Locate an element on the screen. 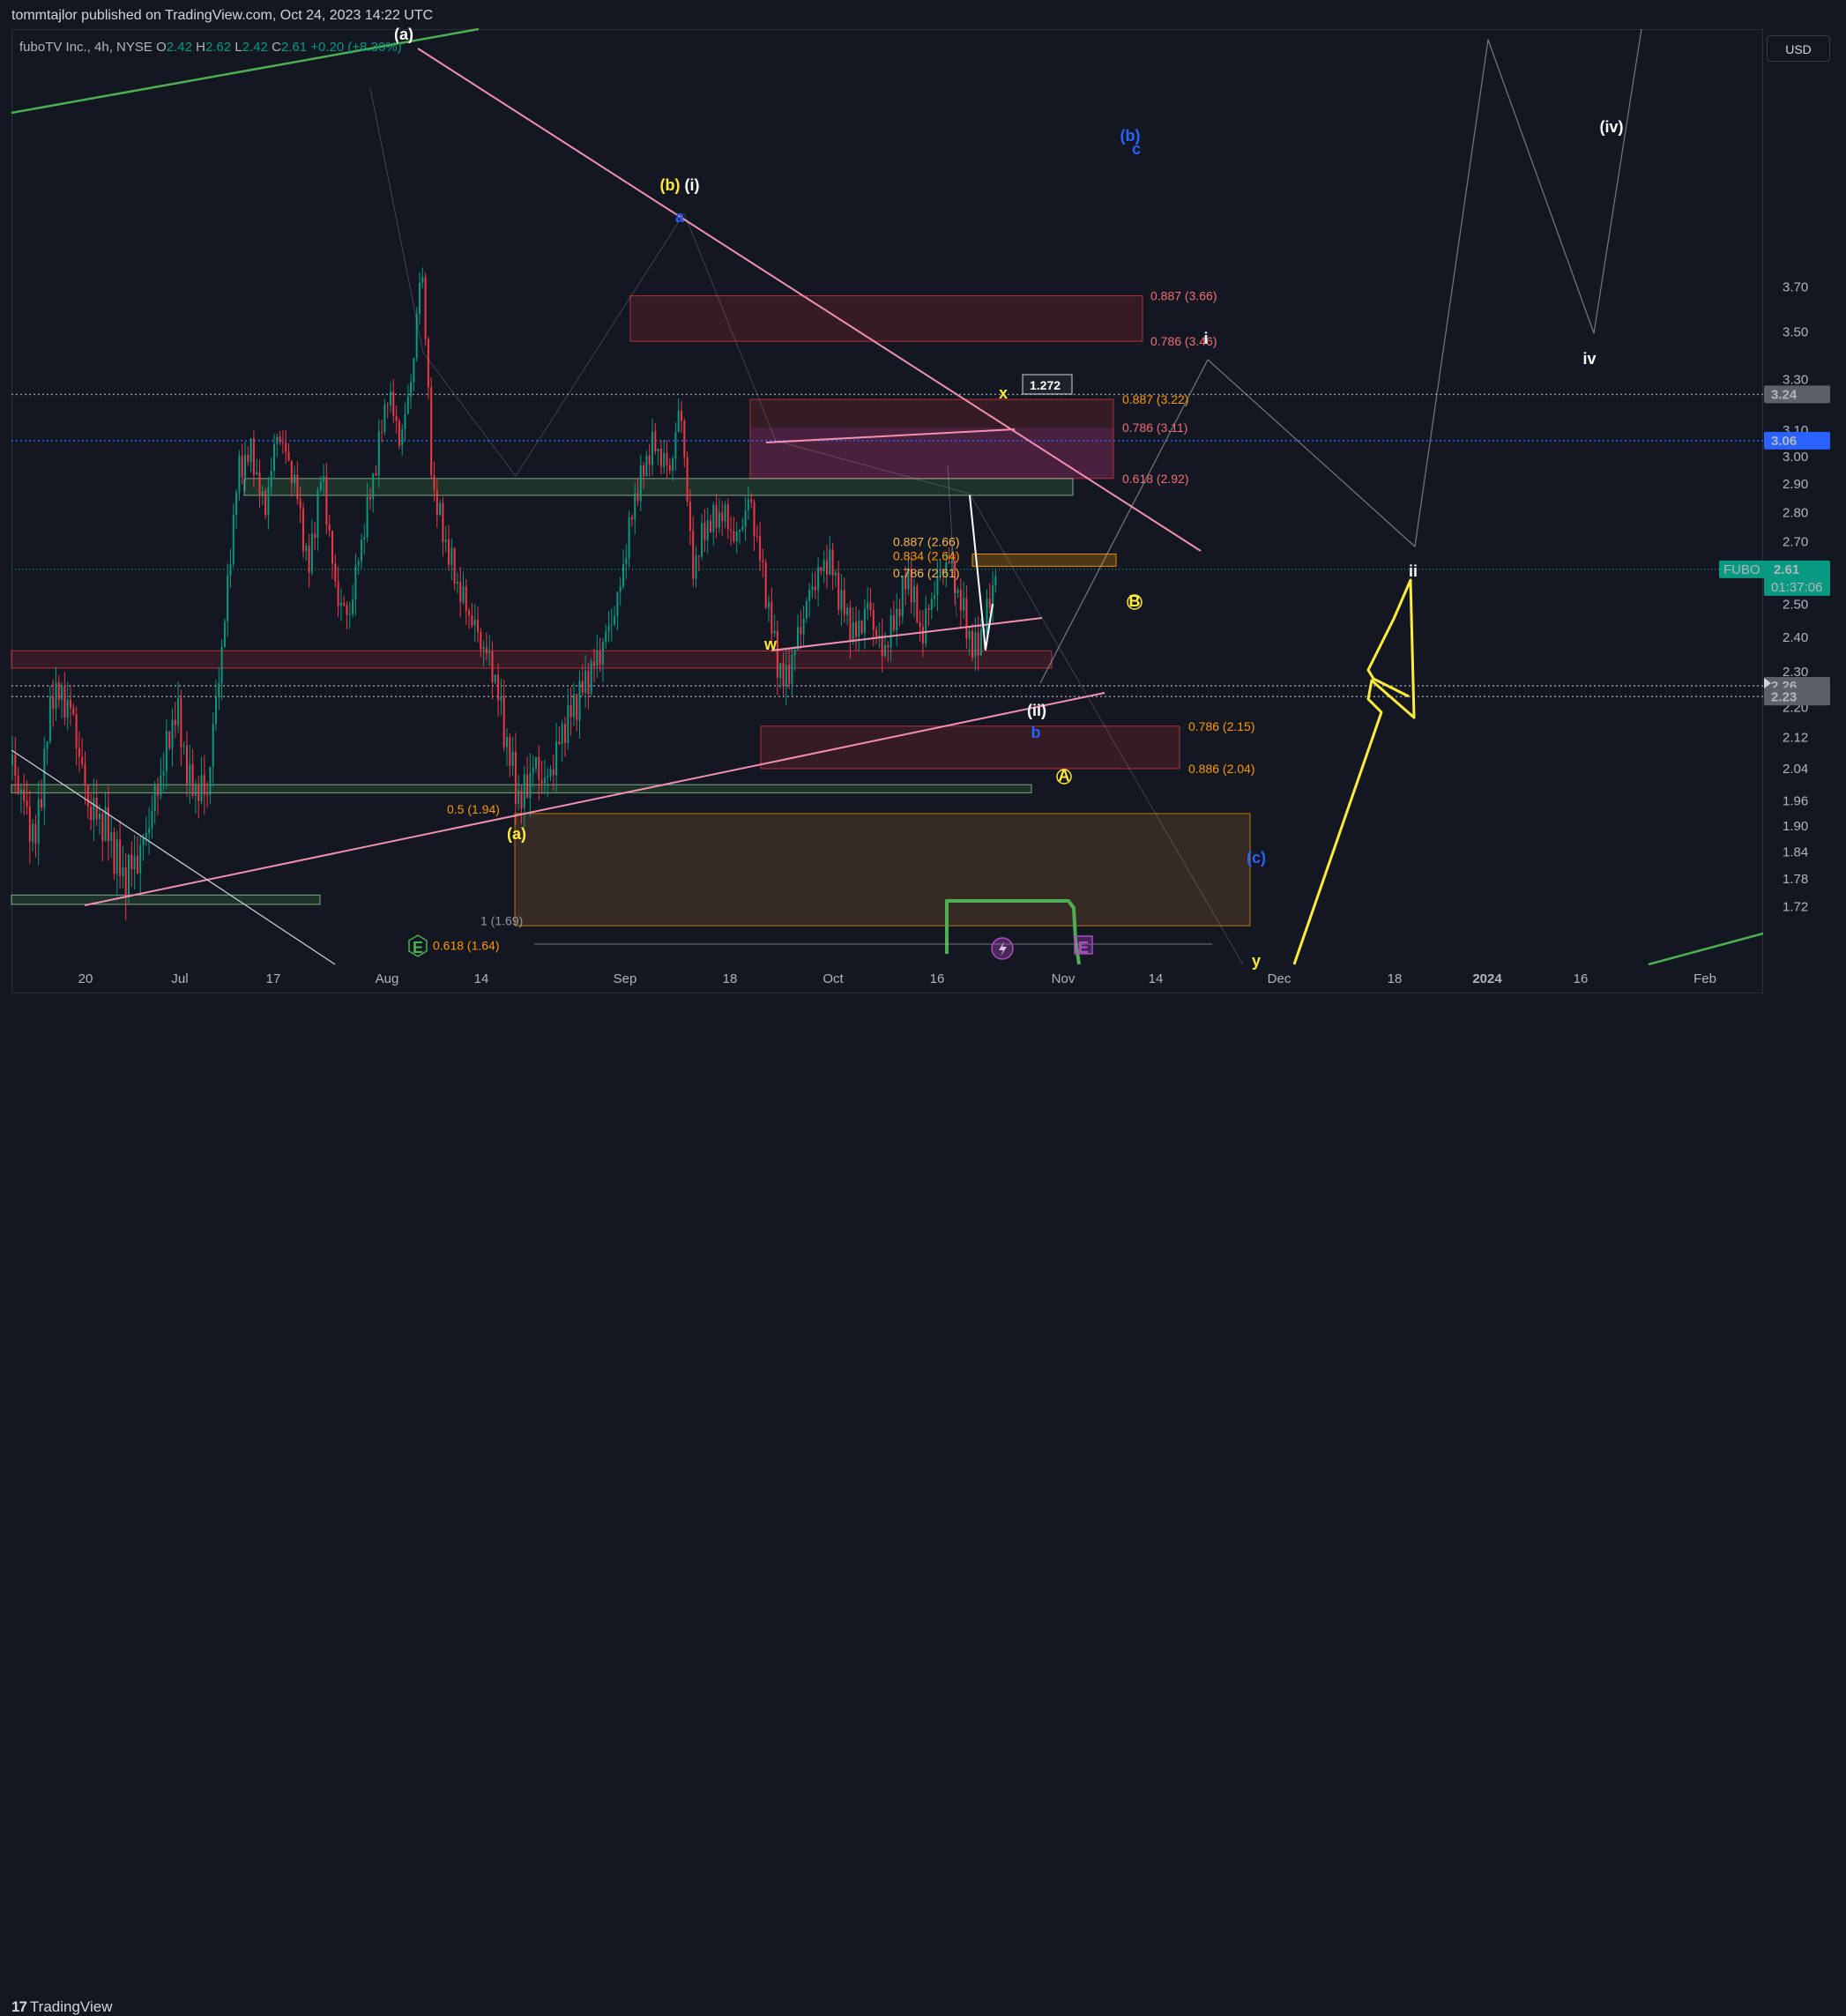  tradingview-logo: 17 TradingView is located at coordinates (61, 2007).